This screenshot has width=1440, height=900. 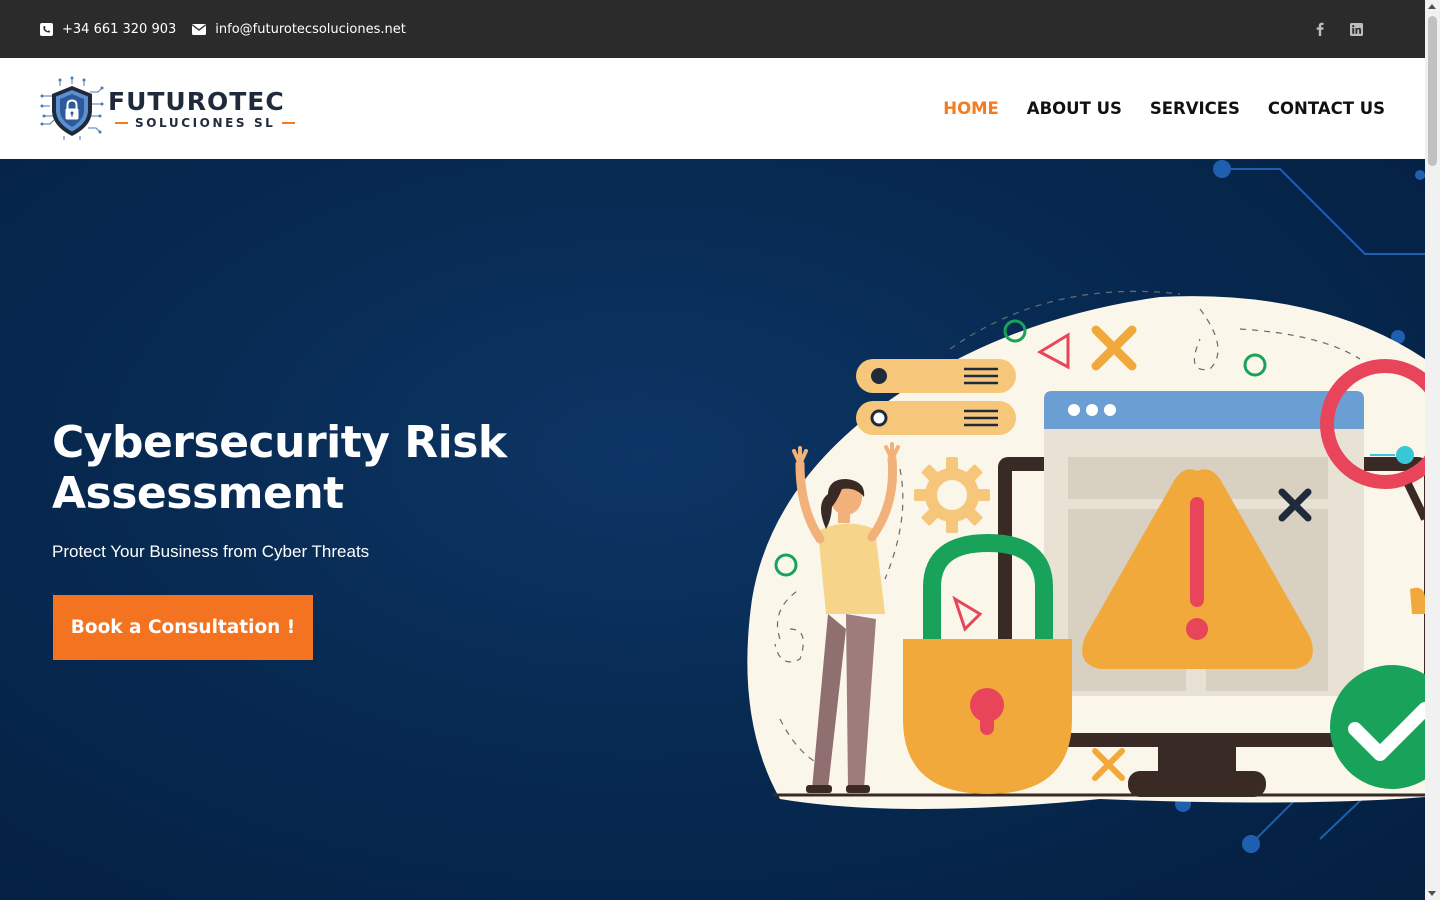 I want to click on phone-number: +34 661 320 903, so click(x=119, y=29).